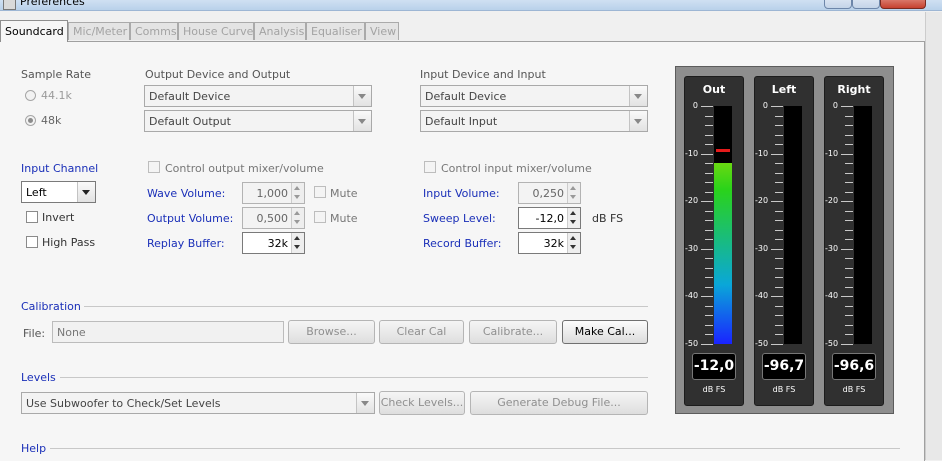 The height and width of the screenshot is (461, 942). Describe the element at coordinates (99, 31) in the screenshot. I see `tab-mic-meter: Mic/Meter` at that location.